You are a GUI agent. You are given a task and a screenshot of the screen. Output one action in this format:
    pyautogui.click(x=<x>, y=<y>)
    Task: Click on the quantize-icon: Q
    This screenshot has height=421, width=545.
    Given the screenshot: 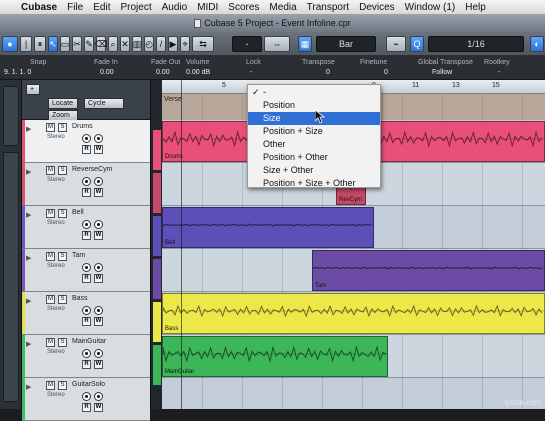 What is the action you would take?
    pyautogui.click(x=417, y=44)
    